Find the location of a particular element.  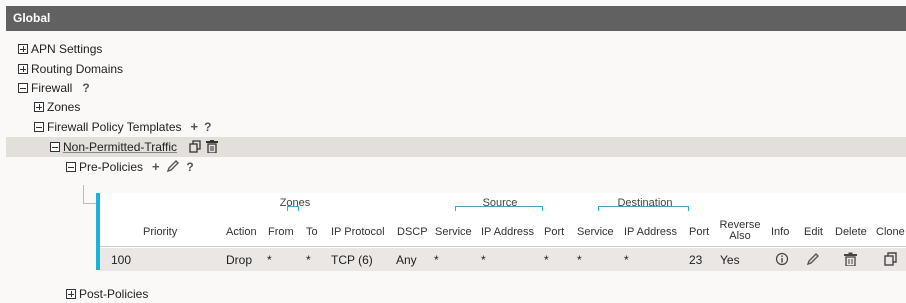

cell-dscp: Any is located at coordinates (406, 260).